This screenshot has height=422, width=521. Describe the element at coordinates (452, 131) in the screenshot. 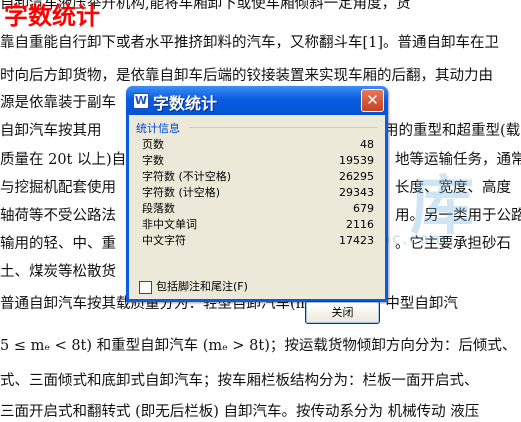

I see `document-line-fragment: 用的重型和超重型(载` at that location.